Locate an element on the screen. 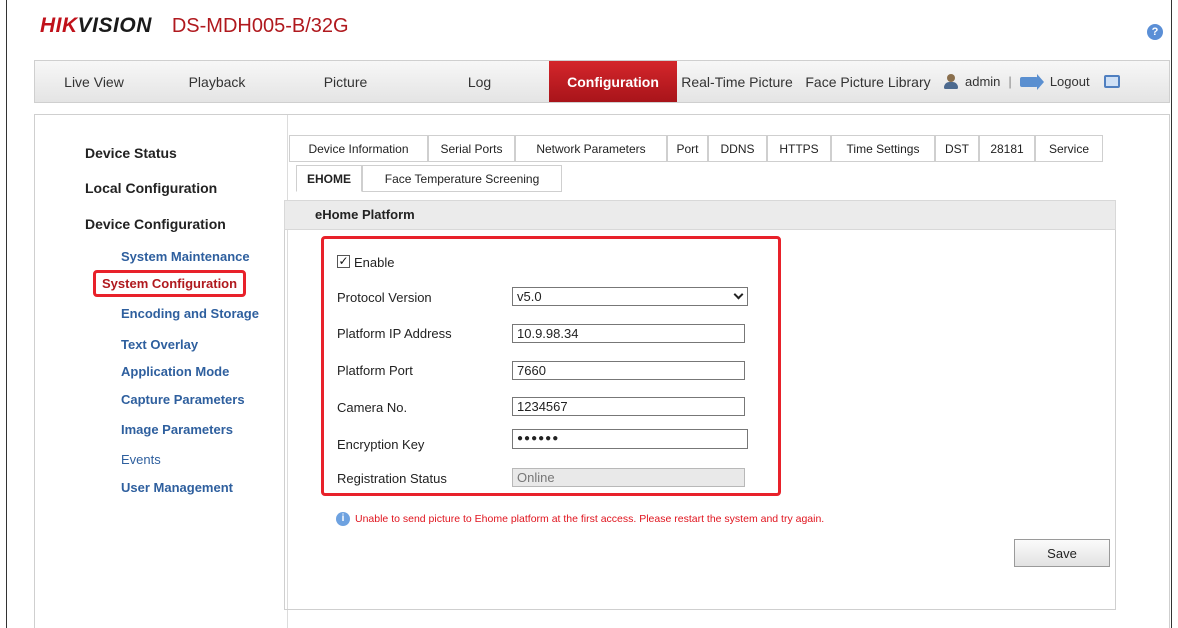 The width and height of the screenshot is (1178, 628). protocol-version-label: Protocol Version is located at coordinates (384, 297).